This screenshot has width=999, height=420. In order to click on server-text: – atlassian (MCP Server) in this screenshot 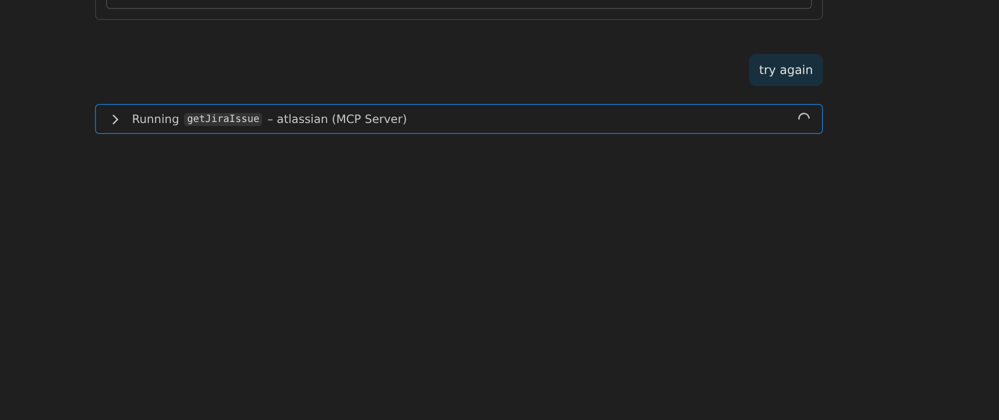, I will do `click(337, 119)`.